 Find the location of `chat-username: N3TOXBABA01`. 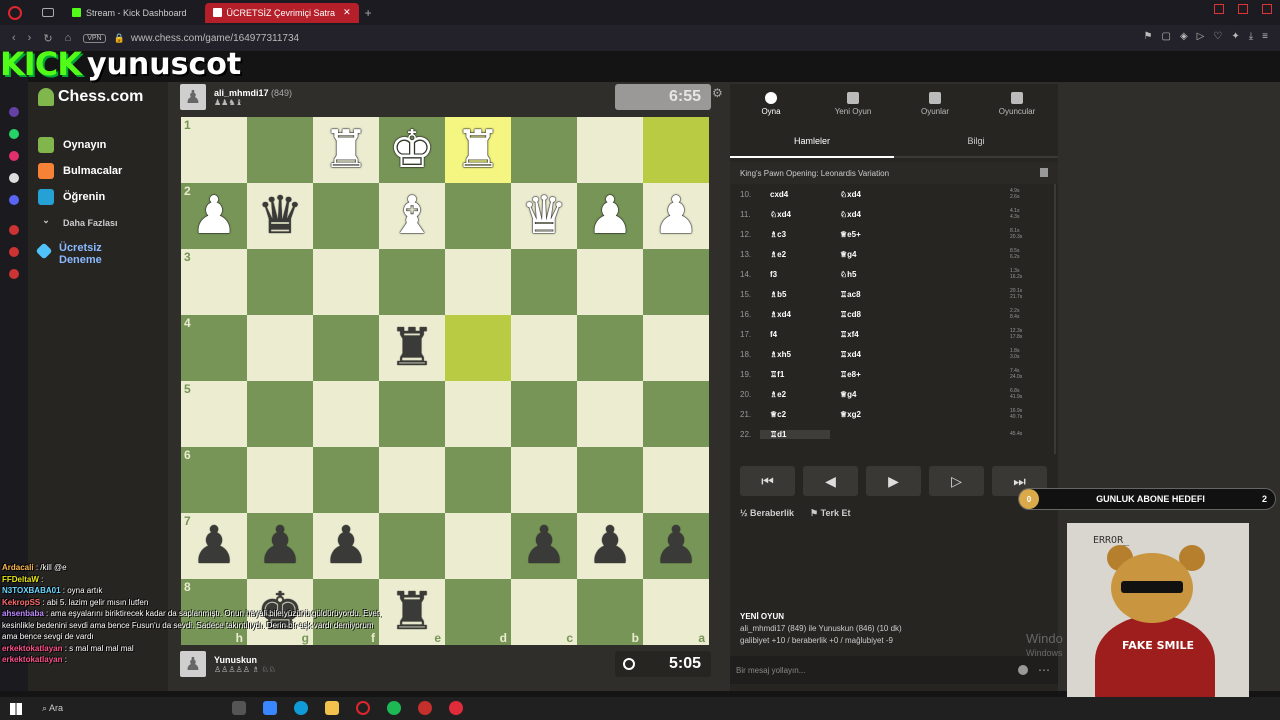

chat-username: N3TOXBABA01 is located at coordinates (31, 590).